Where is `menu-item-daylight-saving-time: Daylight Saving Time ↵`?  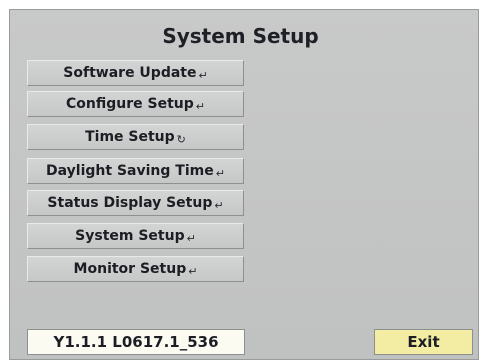
menu-item-daylight-saving-time: Daylight Saving Time ↵ is located at coordinates (135, 171).